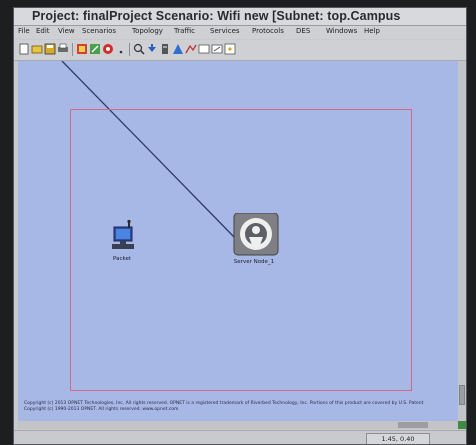  Describe the element at coordinates (184, 31) in the screenshot. I see `menu-traffic: Traffic` at that location.